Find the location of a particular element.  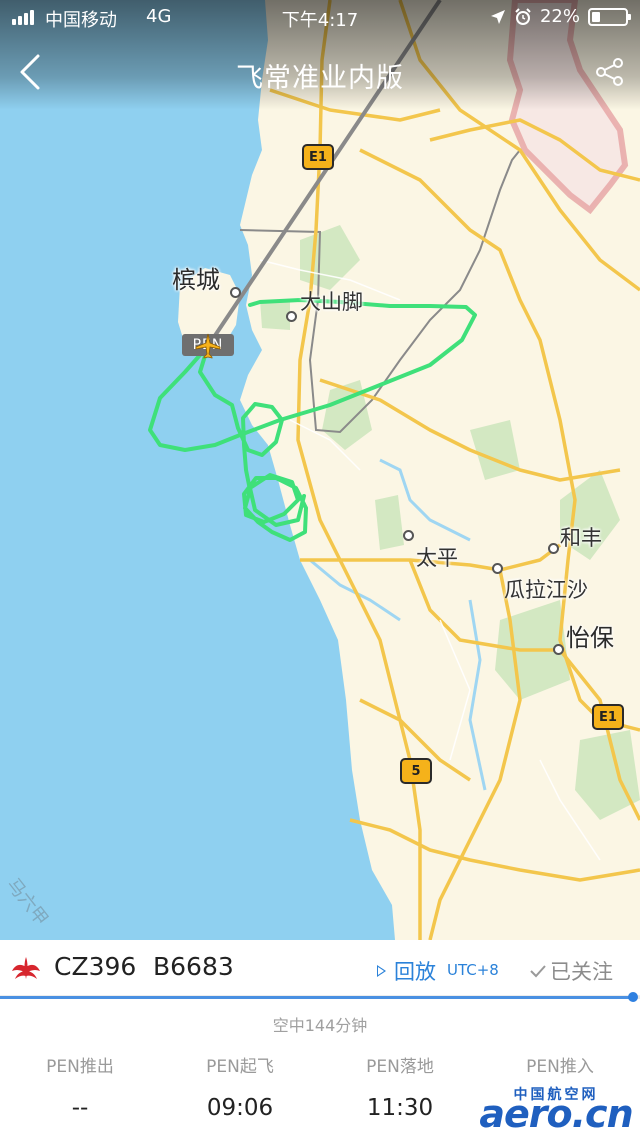

event-value: -- is located at coordinates (80, 1108).